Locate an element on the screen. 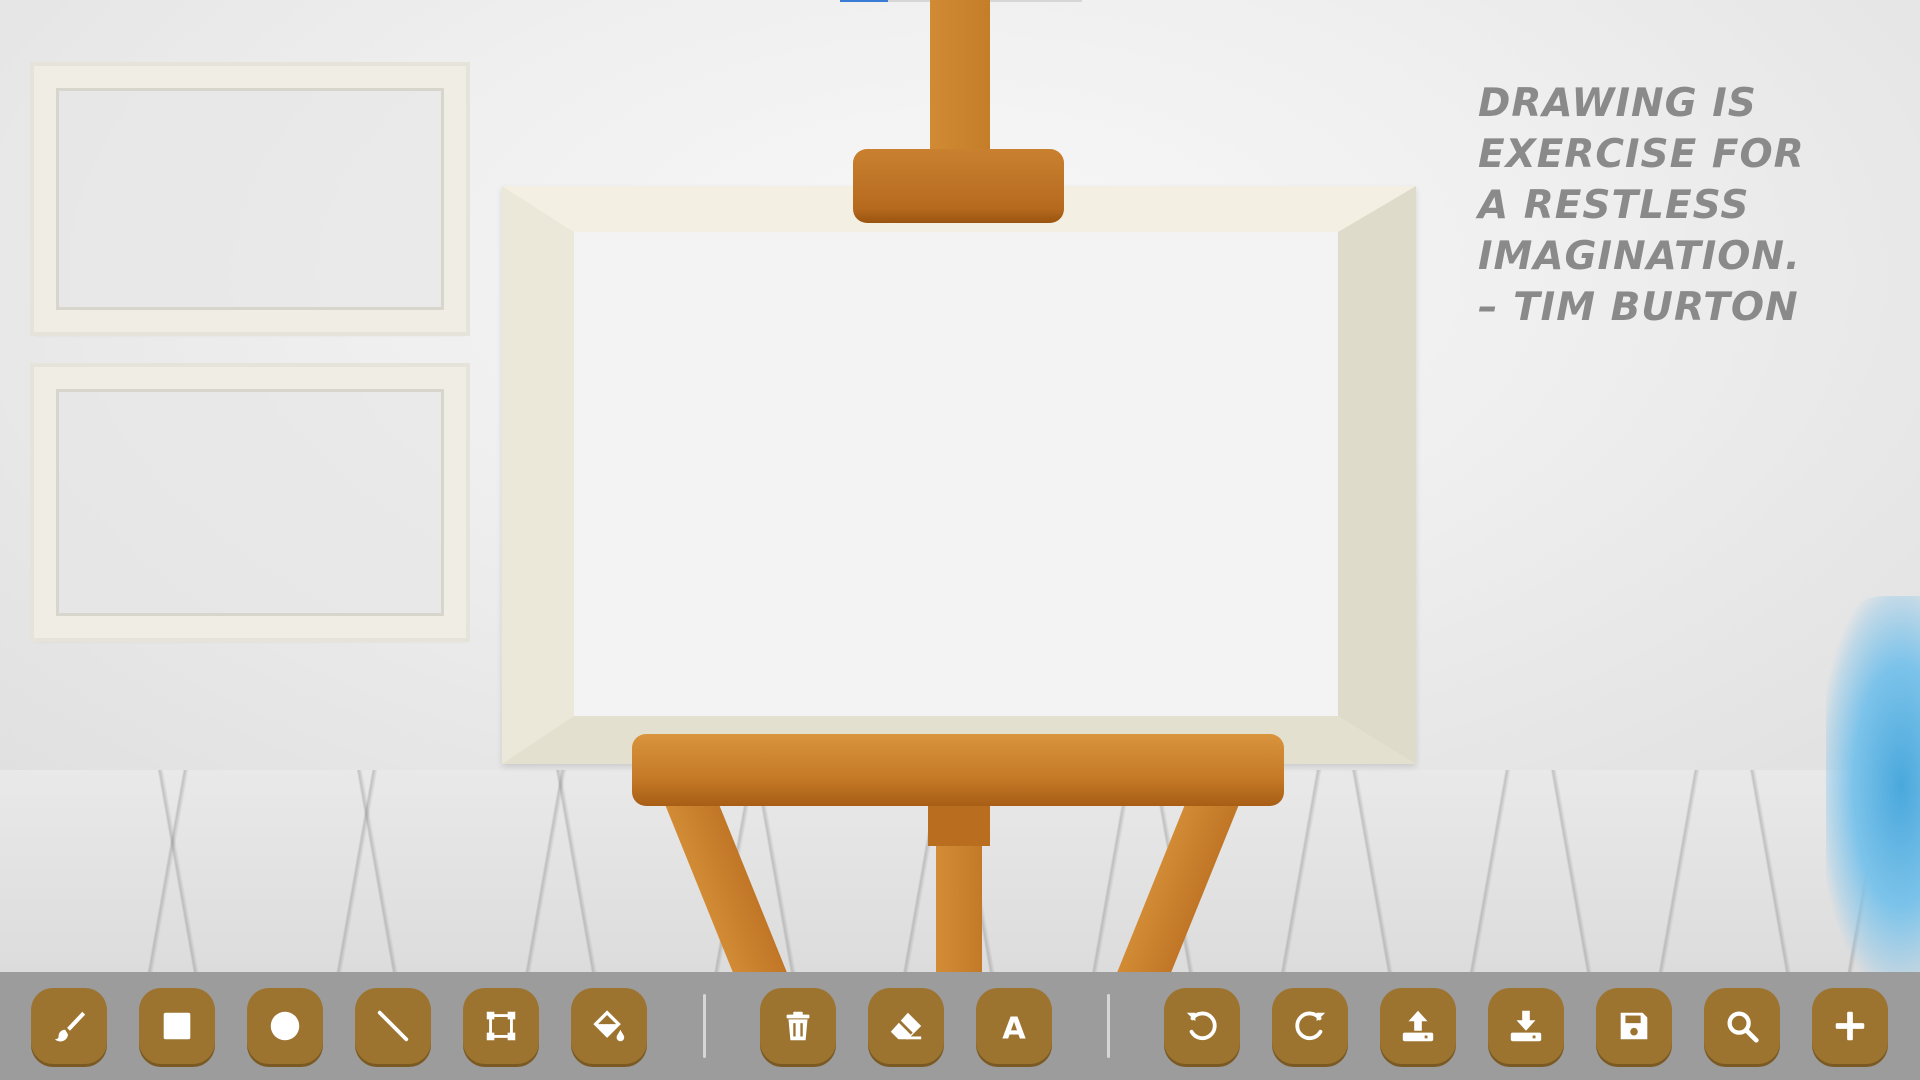 The width and height of the screenshot is (1920, 1080). undo-button is located at coordinates (1202, 1026).